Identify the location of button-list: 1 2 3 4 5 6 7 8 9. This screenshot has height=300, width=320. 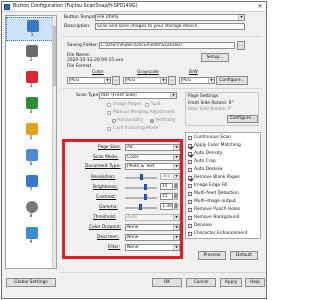
(31, 142).